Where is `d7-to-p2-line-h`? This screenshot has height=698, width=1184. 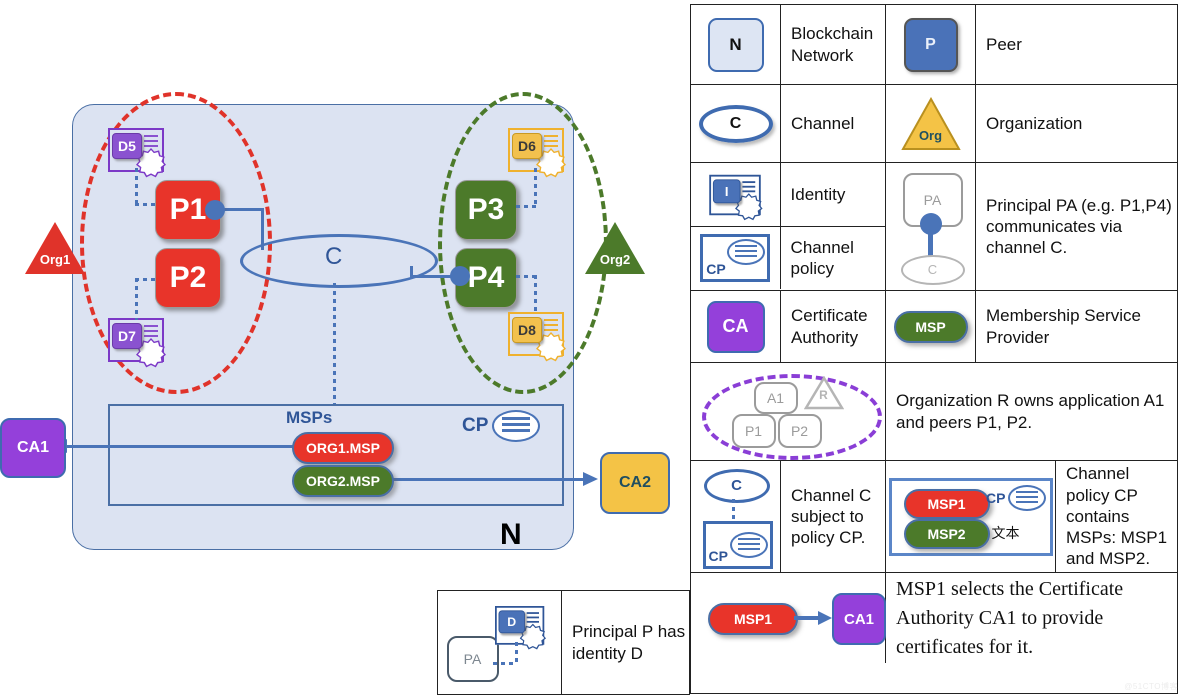 d7-to-p2-line-h is located at coordinates (147, 279).